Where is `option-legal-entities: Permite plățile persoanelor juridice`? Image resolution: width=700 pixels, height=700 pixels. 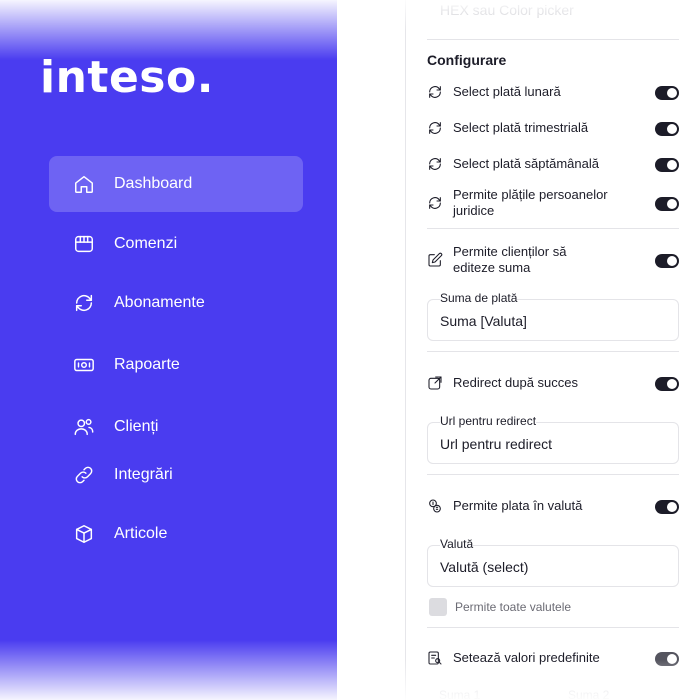 option-legal-entities: Permite plățile persoanelor juridice is located at coordinates (553, 203).